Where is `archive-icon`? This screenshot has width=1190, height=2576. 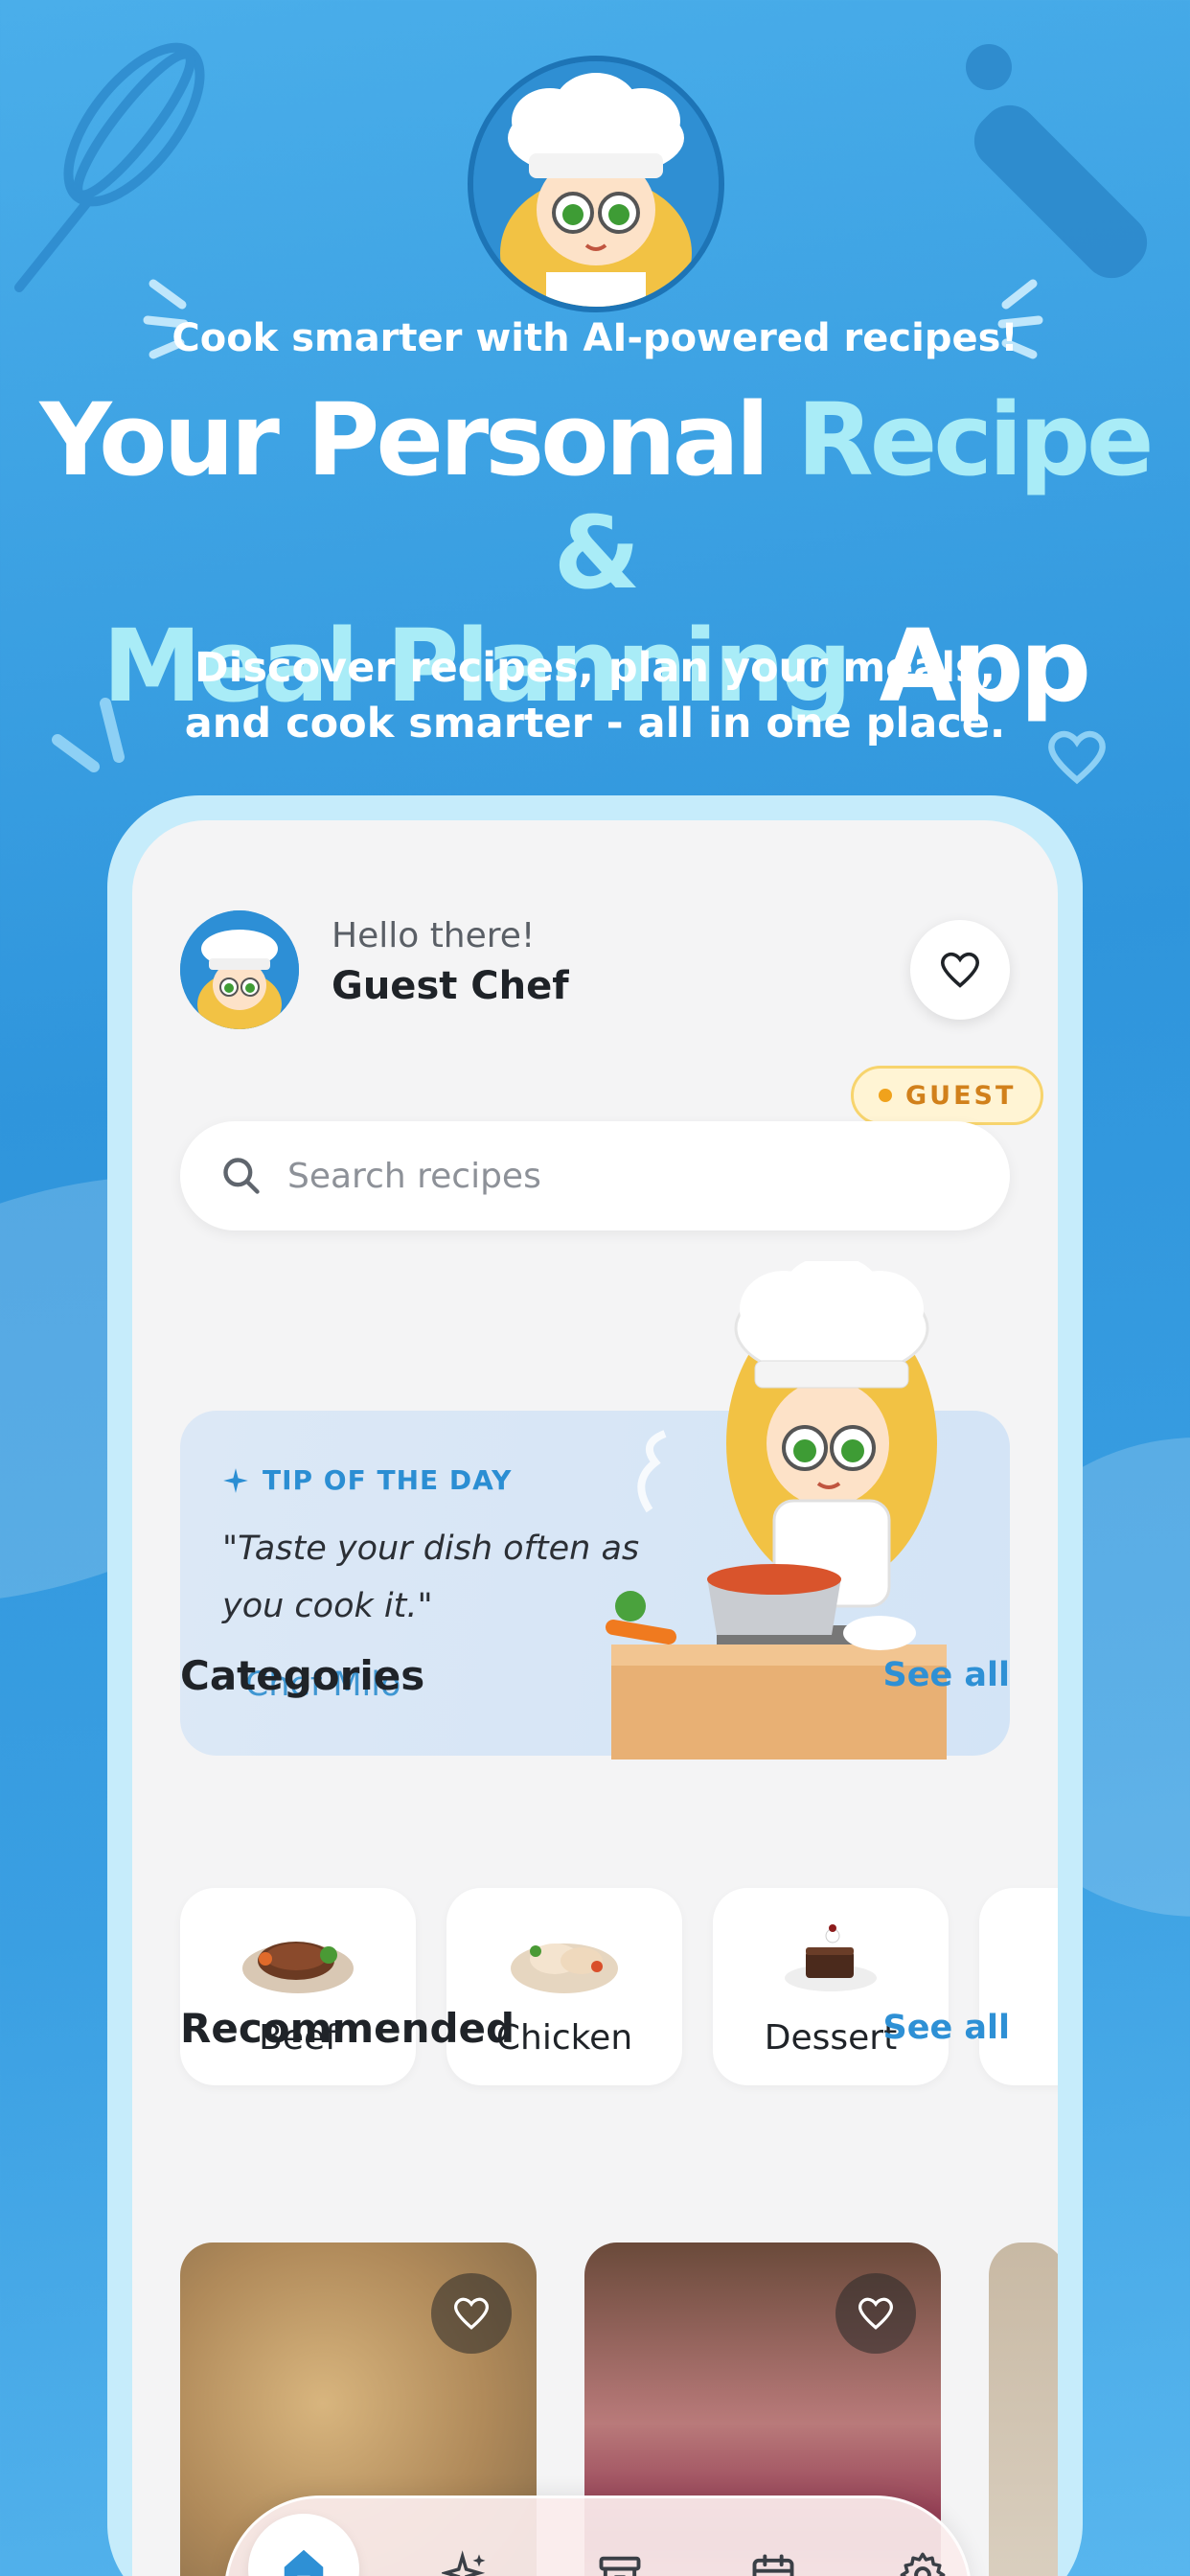 archive-icon is located at coordinates (620, 2566).